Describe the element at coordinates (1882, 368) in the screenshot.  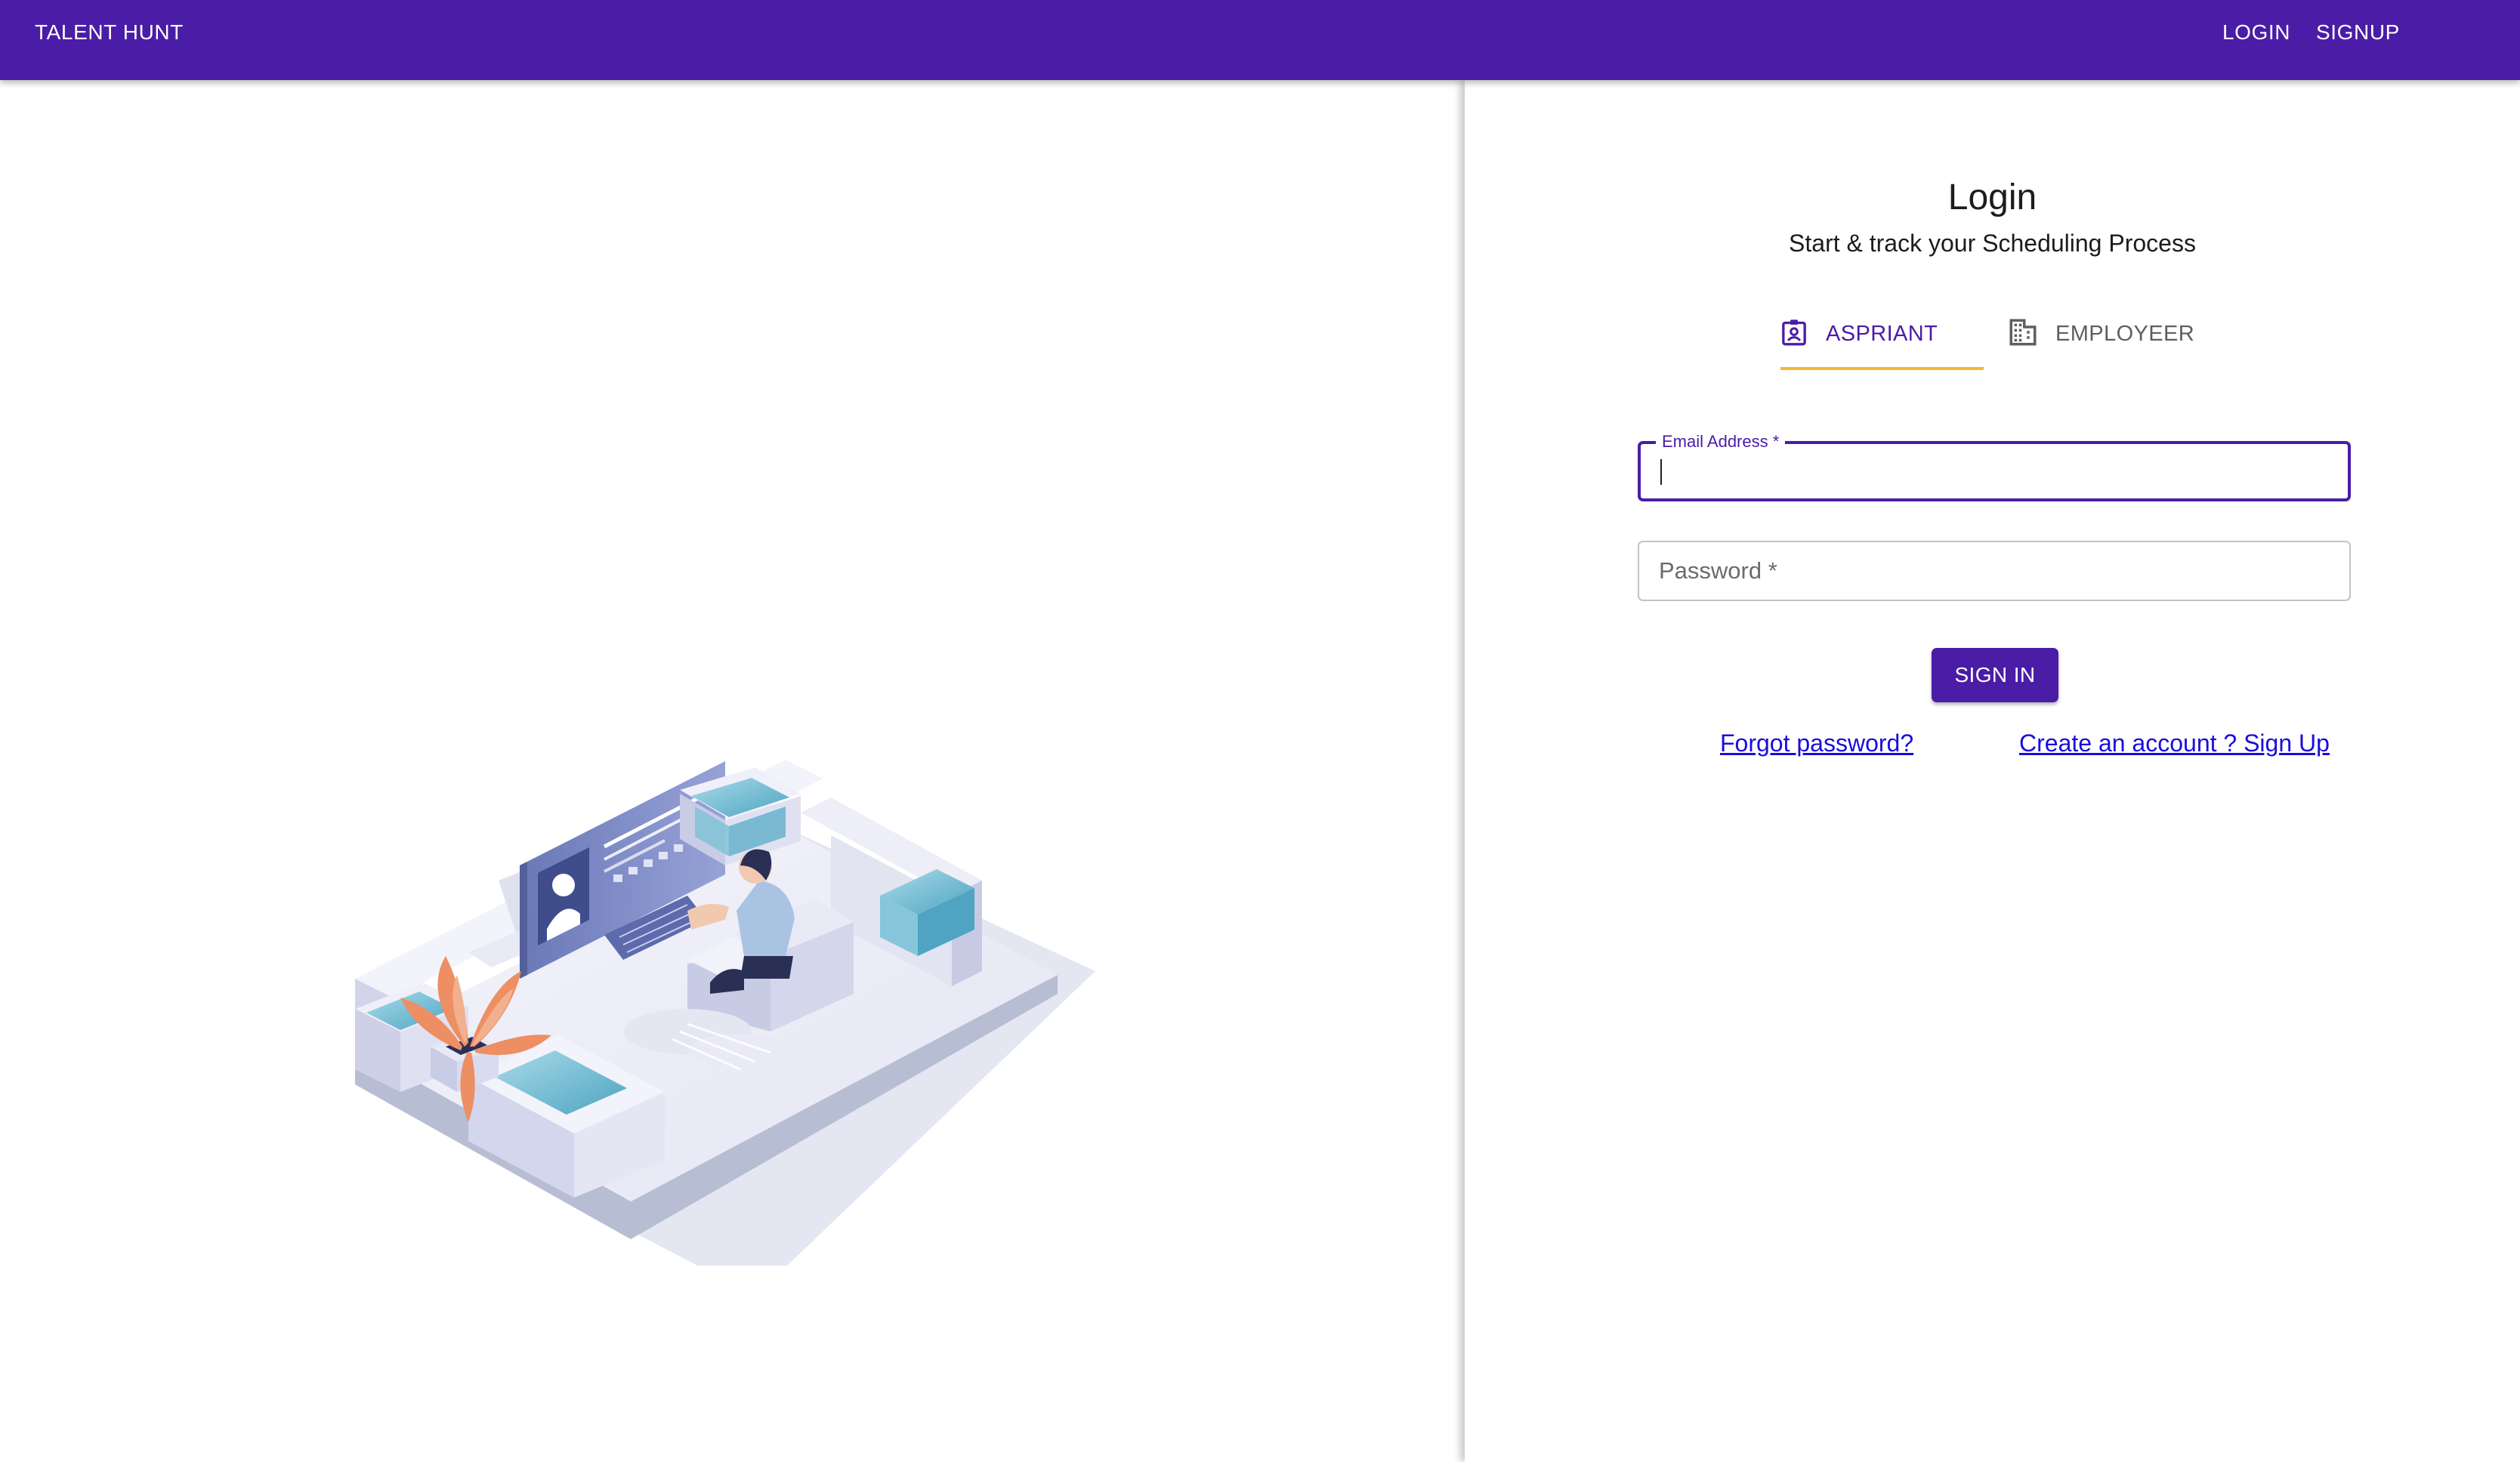
I see `tab-indicator` at that location.